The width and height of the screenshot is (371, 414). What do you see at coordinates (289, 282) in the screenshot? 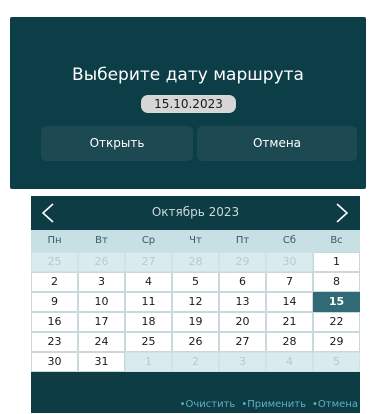
I see `day-cell: 7` at bounding box center [289, 282].